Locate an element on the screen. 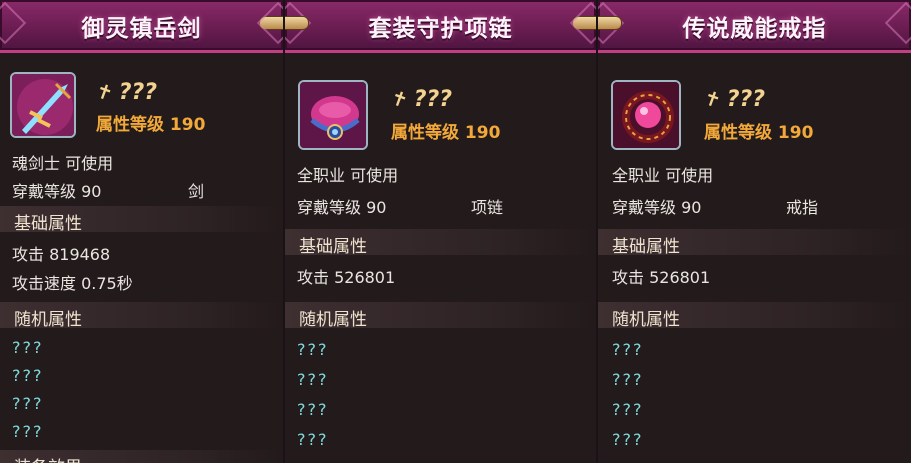 The width and height of the screenshot is (911, 463). item-title: 套装守护项链 is located at coordinates (440, 29).